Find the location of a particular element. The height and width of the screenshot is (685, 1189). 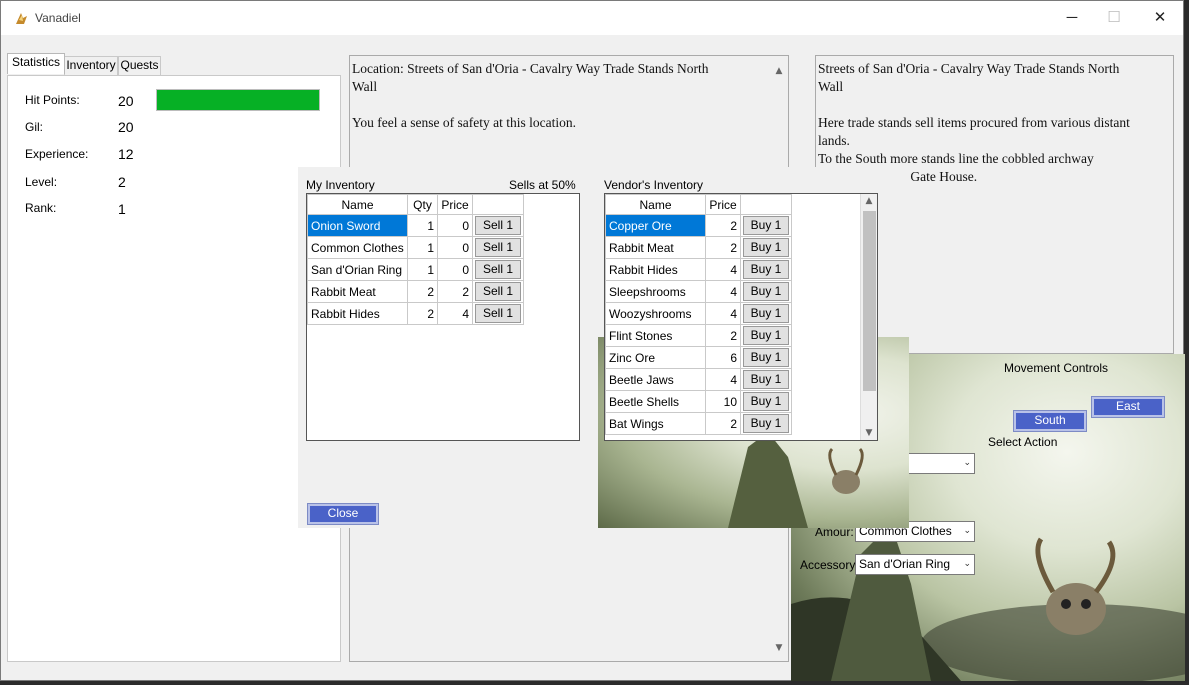

table-row: Woozyshrooms 4 Buy 1 is located at coordinates (698, 313).